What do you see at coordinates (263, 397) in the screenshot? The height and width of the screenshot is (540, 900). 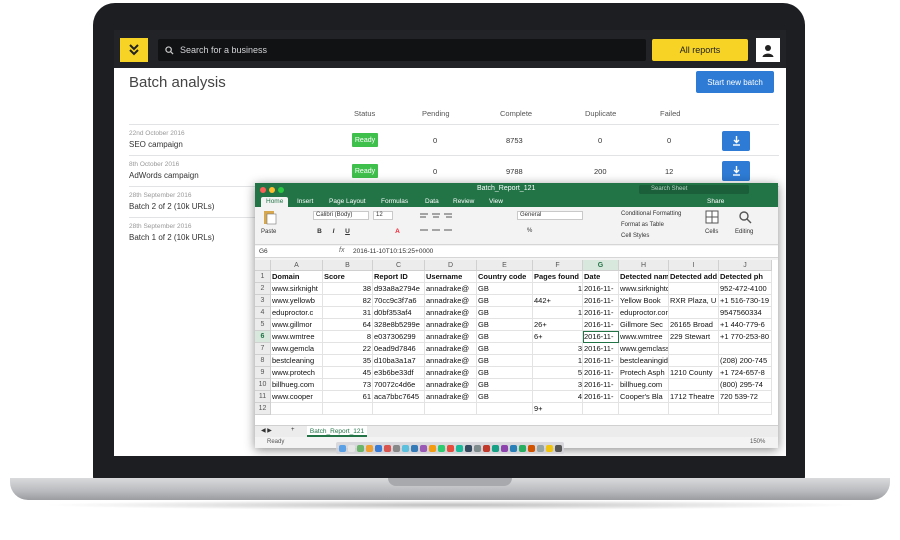 I see `row-header: 11` at bounding box center [263, 397].